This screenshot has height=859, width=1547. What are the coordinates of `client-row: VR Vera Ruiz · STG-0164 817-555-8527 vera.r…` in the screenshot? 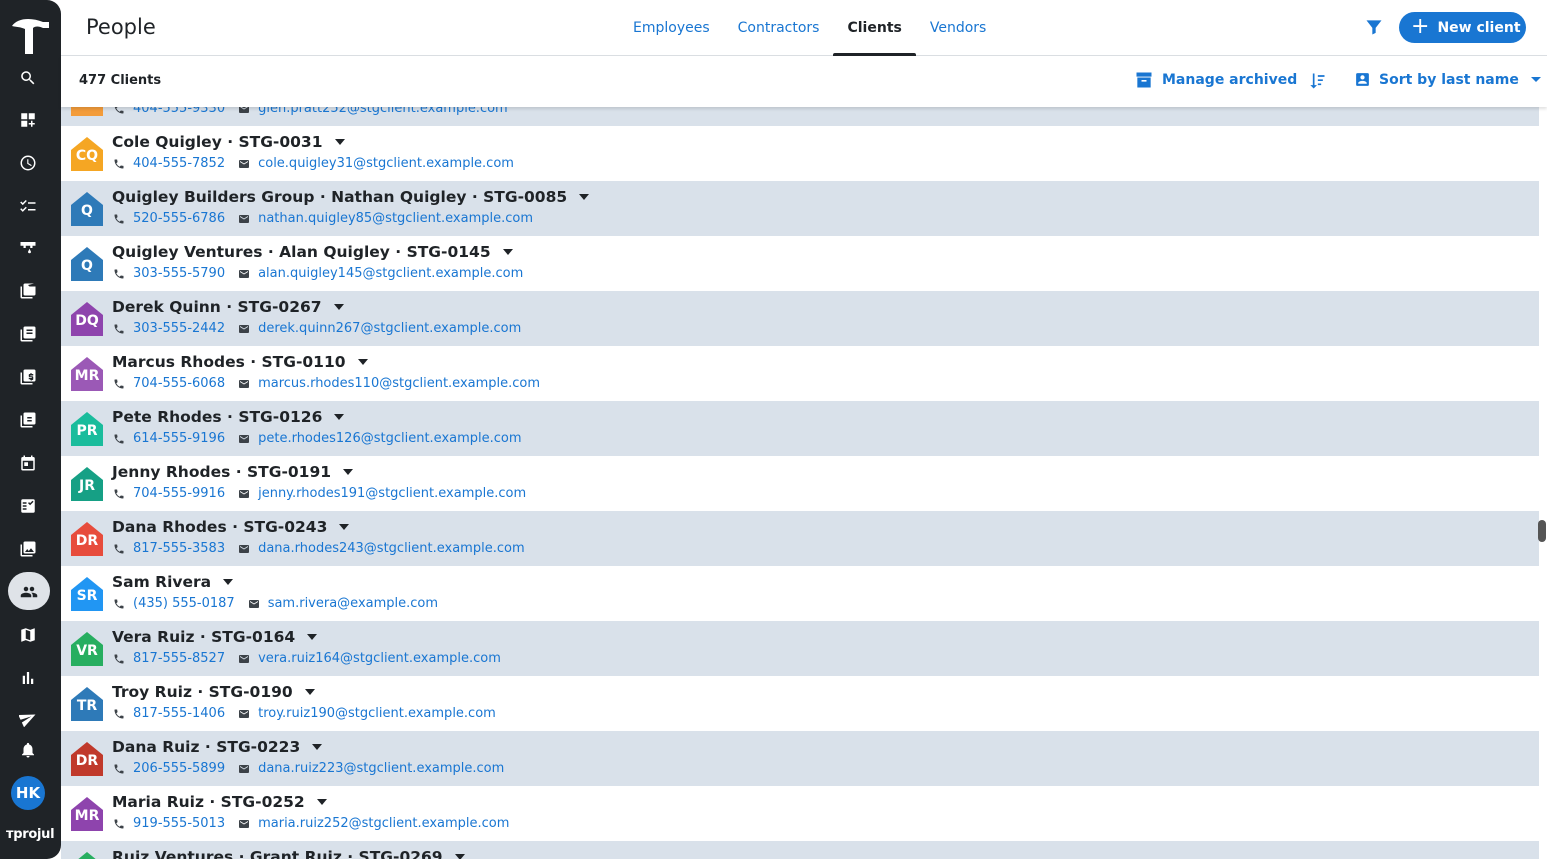 It's located at (800, 648).